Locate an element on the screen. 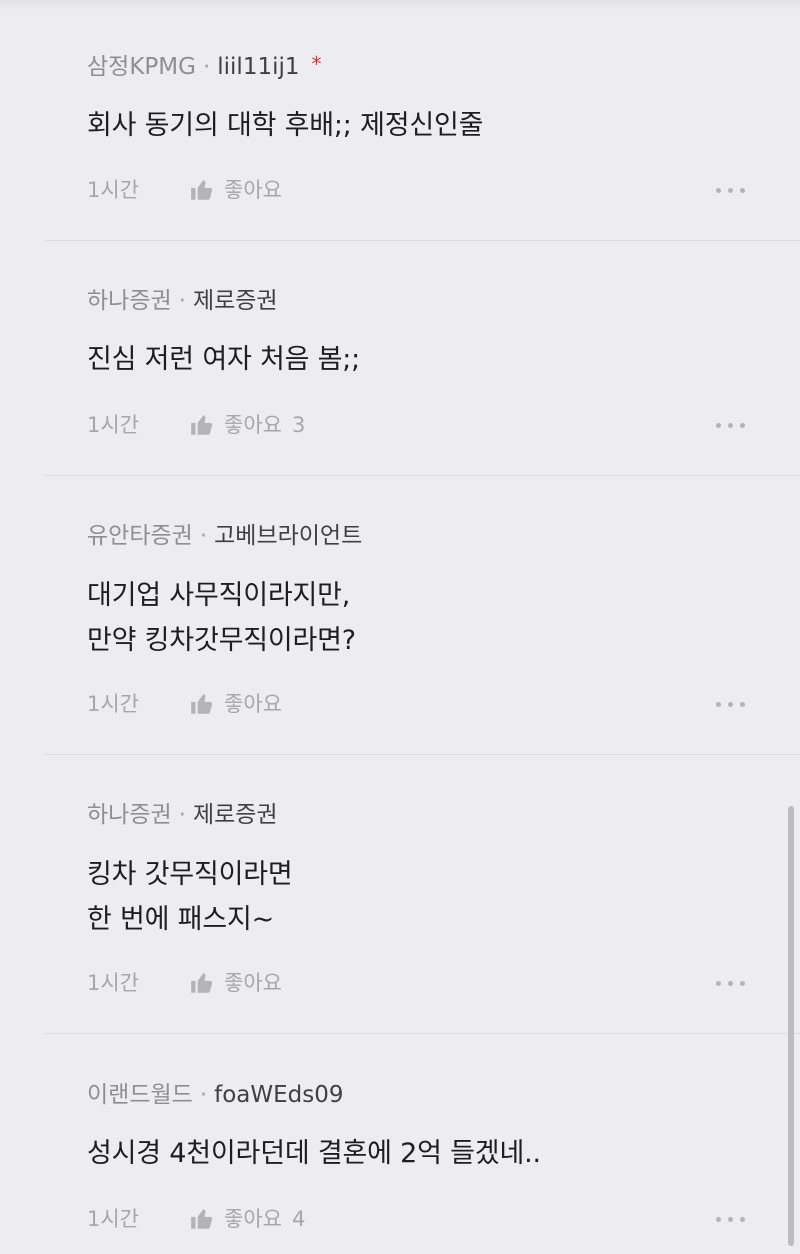  comment-line: 킹차 갓무직이라면 is located at coordinates (190, 874).